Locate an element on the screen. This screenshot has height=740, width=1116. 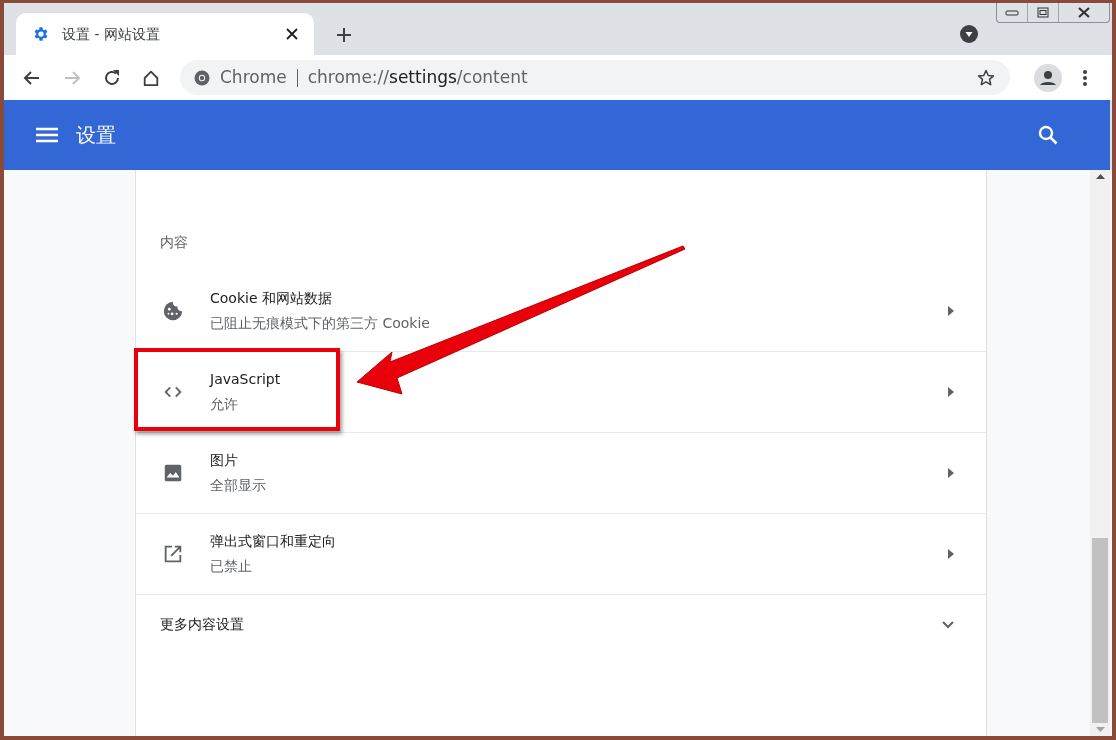
row-subtitle: 已阻止无痕模式下的第三方 Cookie is located at coordinates (320, 323).